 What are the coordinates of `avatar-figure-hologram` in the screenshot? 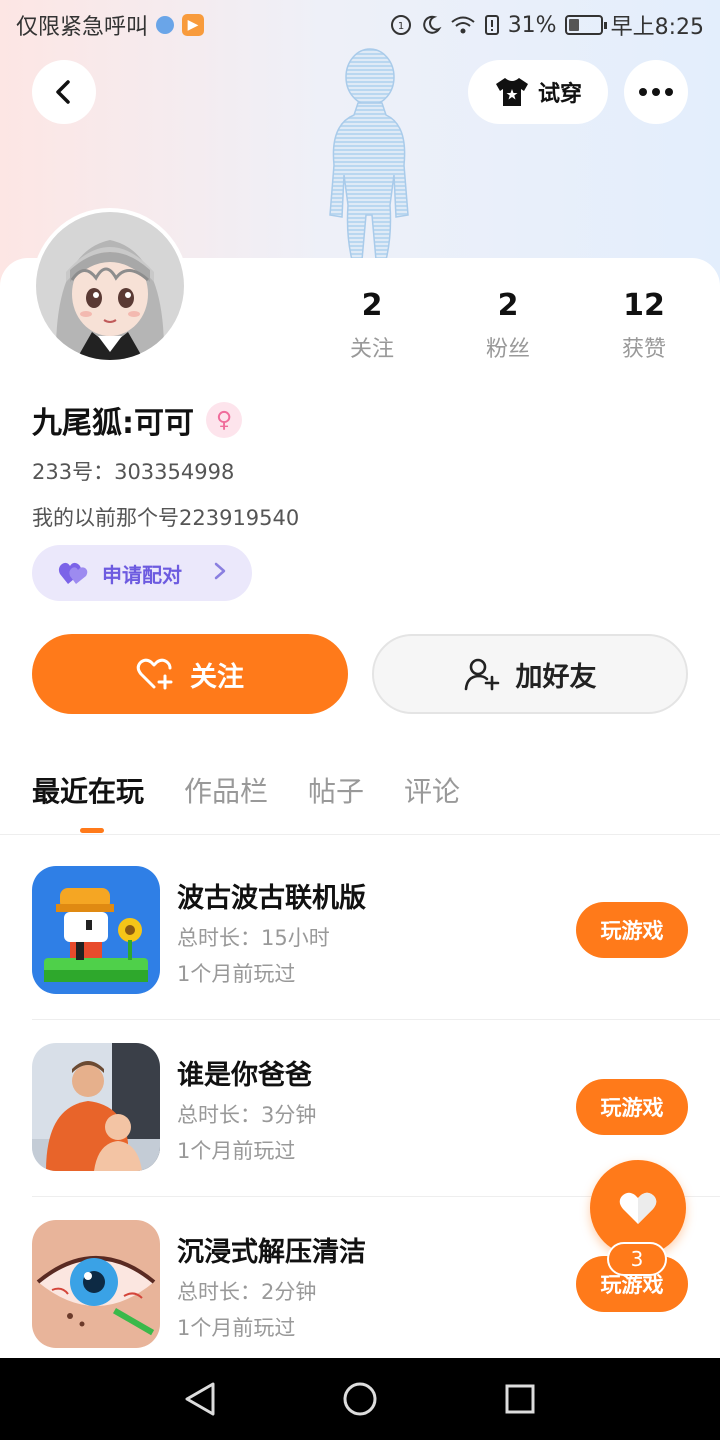 It's located at (365, 155).